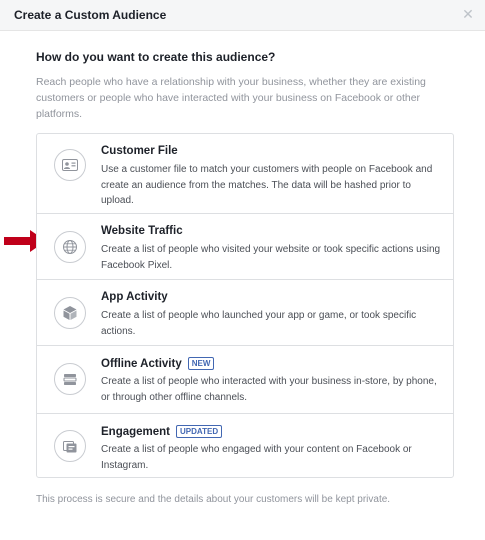 The image size is (485, 540). I want to click on option-title: App Activity, so click(134, 297).